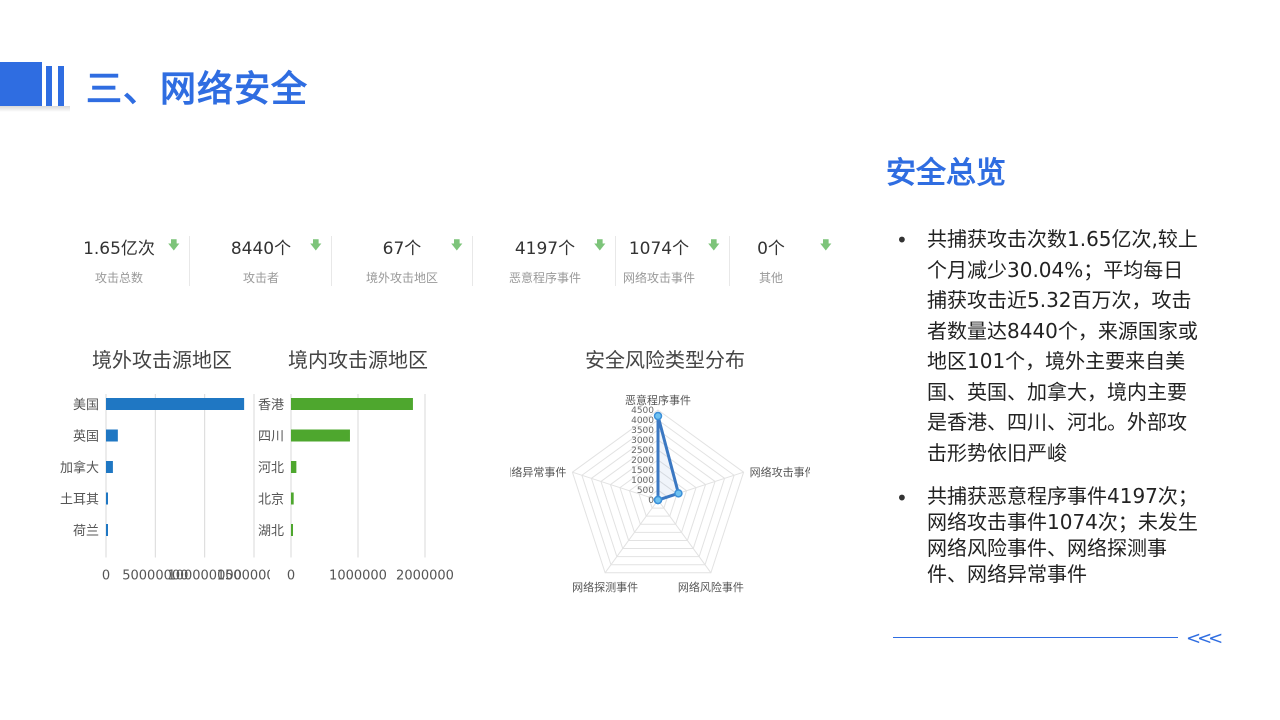  I want to click on kpi-label: 境外攻击地区, so click(401, 278).